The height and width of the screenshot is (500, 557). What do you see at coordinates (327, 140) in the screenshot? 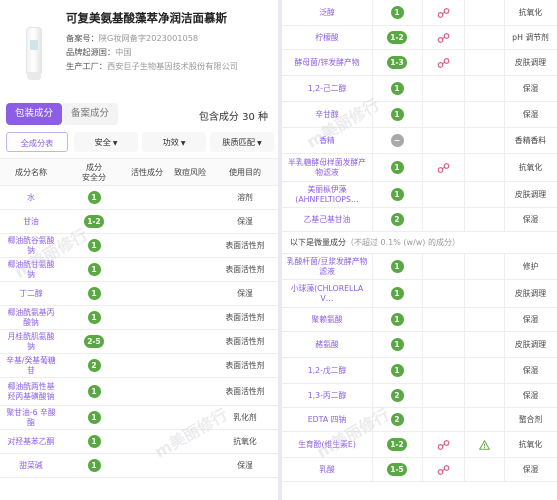
I see `ingredient-name: 香精` at bounding box center [327, 140].